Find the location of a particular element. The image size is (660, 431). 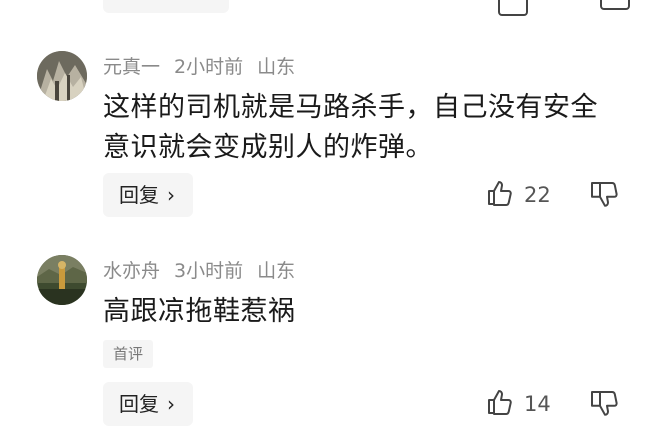

like-button: 22 is located at coordinates (531, 196).